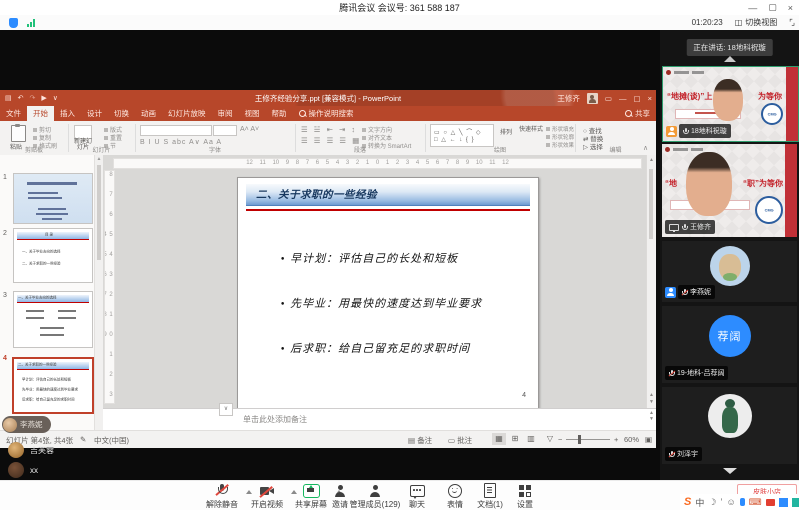  I want to click on ime-voice-icon, so click(742, 502).